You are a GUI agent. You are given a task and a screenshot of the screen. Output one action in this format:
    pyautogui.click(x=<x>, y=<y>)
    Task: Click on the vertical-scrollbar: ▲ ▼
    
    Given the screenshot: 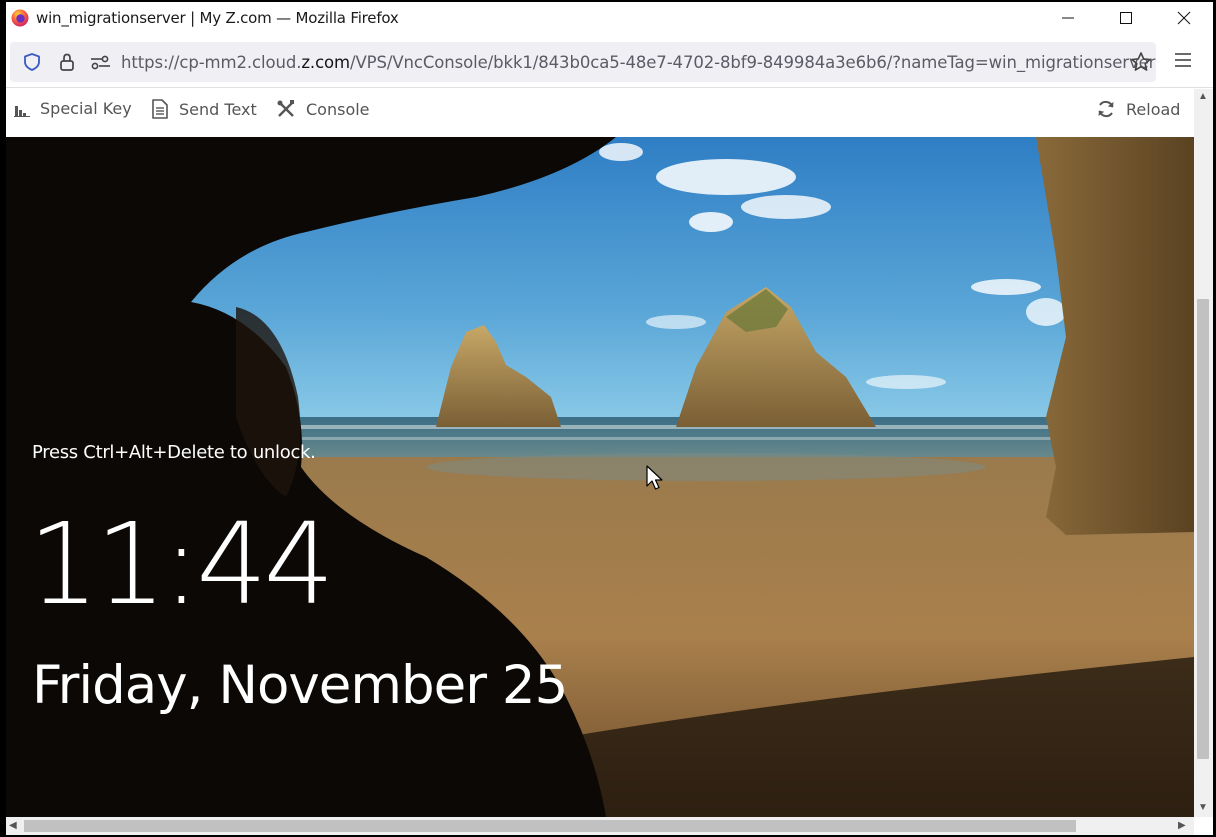 What is the action you would take?
    pyautogui.click(x=1203, y=453)
    